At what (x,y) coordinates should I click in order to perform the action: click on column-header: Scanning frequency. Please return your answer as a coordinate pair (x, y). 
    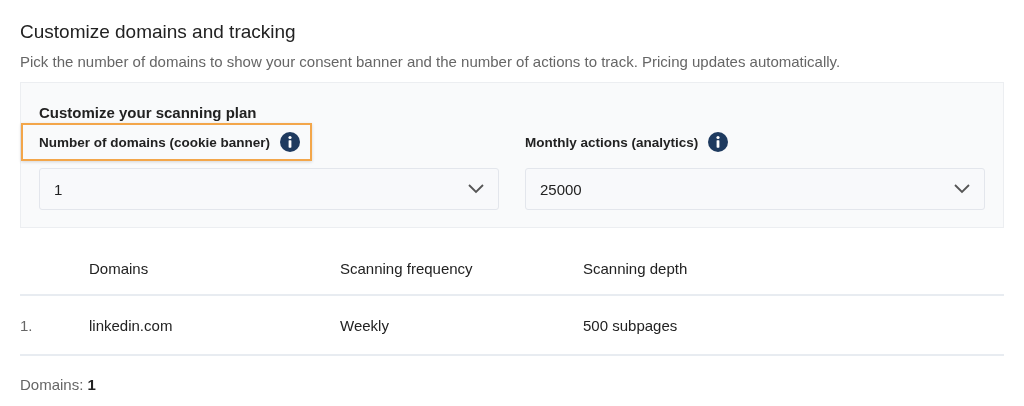
    Looking at the image, I should click on (407, 268).